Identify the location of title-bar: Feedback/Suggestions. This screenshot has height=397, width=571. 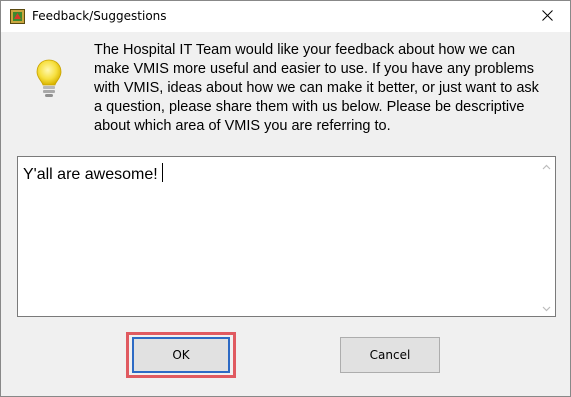
(285, 16).